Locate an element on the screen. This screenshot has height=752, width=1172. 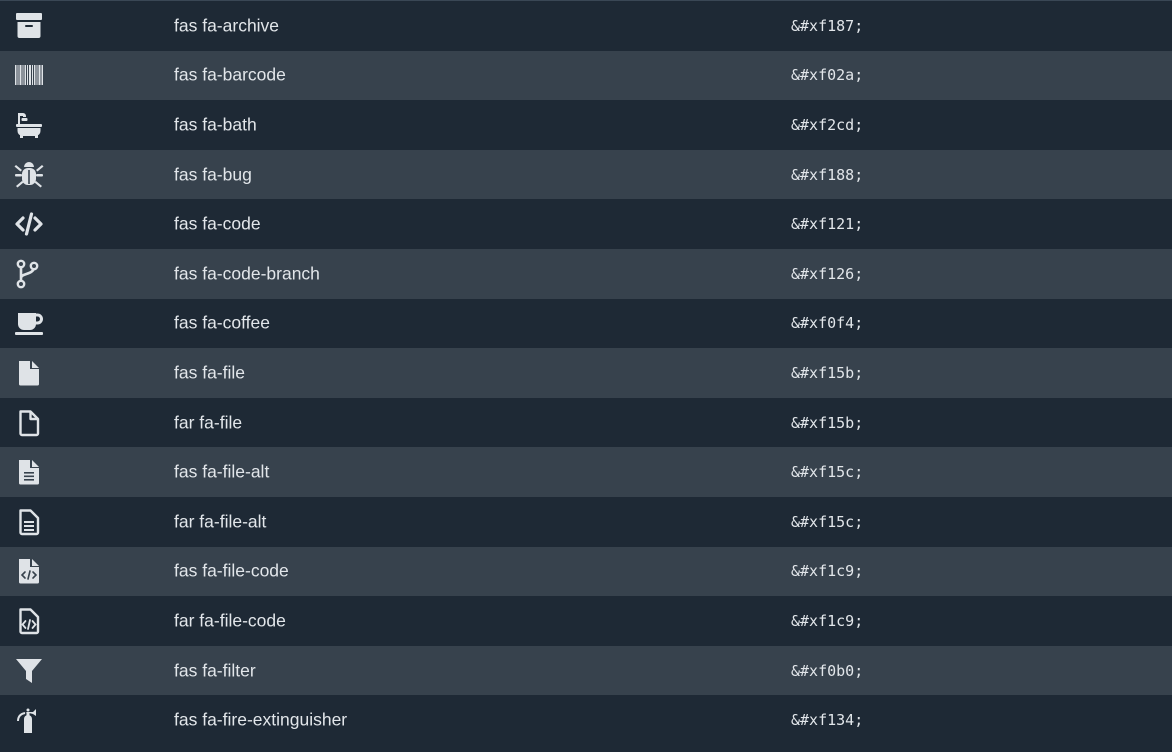
icon-unicode-entity: &#xf121; is located at coordinates (827, 224).